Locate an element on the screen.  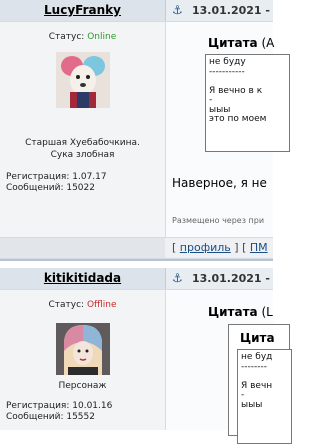
inner-quote-title: Цита is located at coordinates (257, 338).